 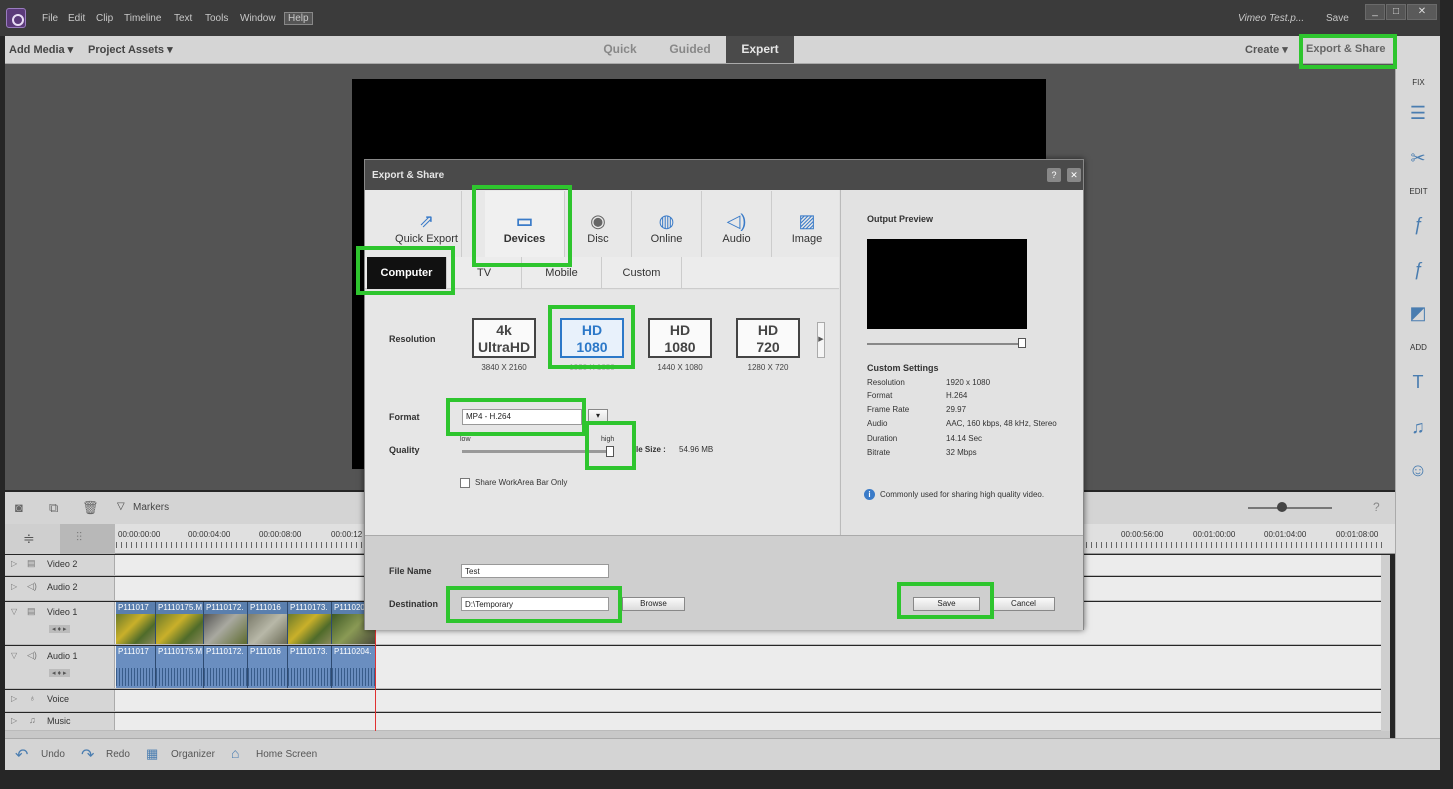 What do you see at coordinates (298, 18) in the screenshot?
I see `menu-help: Help` at bounding box center [298, 18].